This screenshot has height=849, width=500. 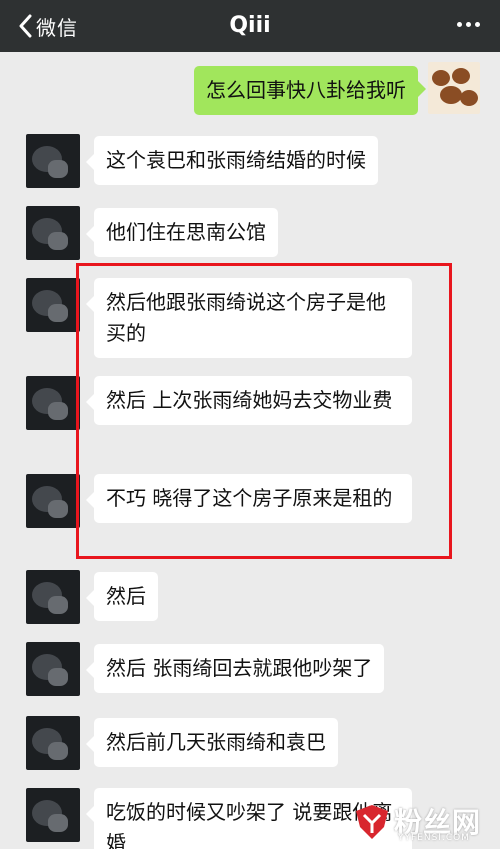 What do you see at coordinates (239, 668) in the screenshot?
I see `message-text: 然后 张雨绮回去就跟他吵架了` at bounding box center [239, 668].